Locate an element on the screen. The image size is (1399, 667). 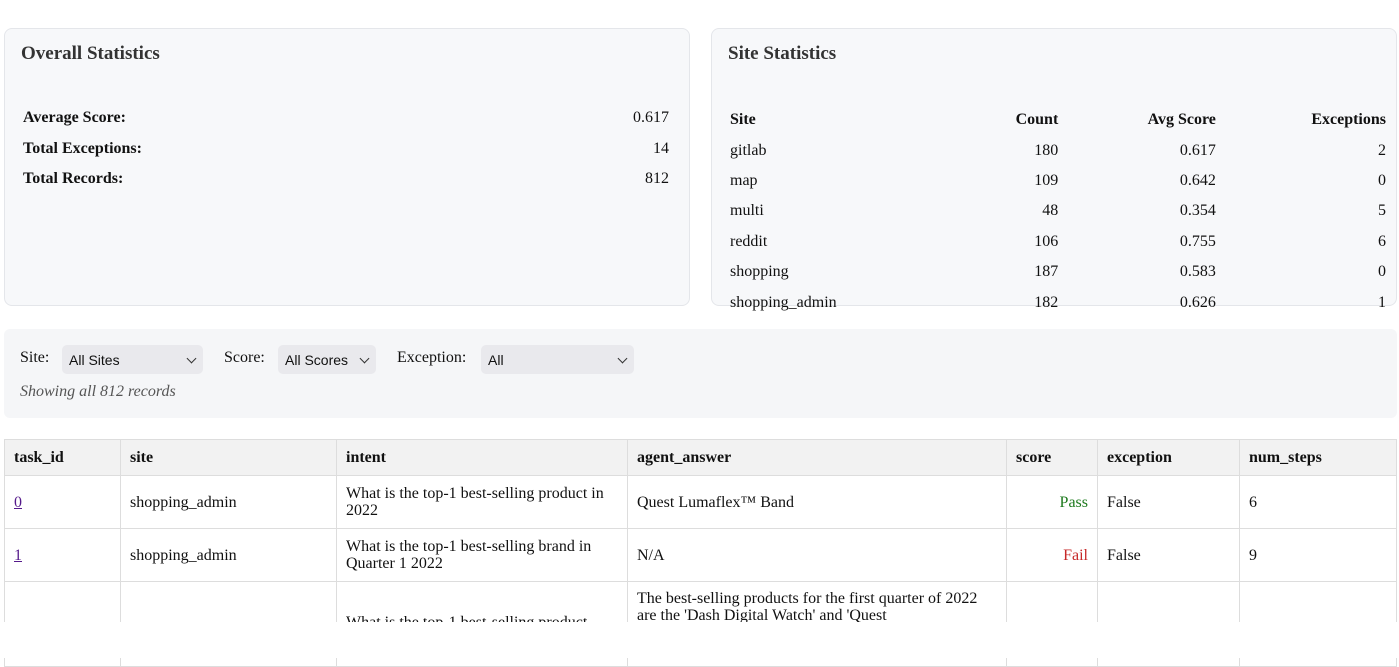
site-name: reddit is located at coordinates (749, 241).